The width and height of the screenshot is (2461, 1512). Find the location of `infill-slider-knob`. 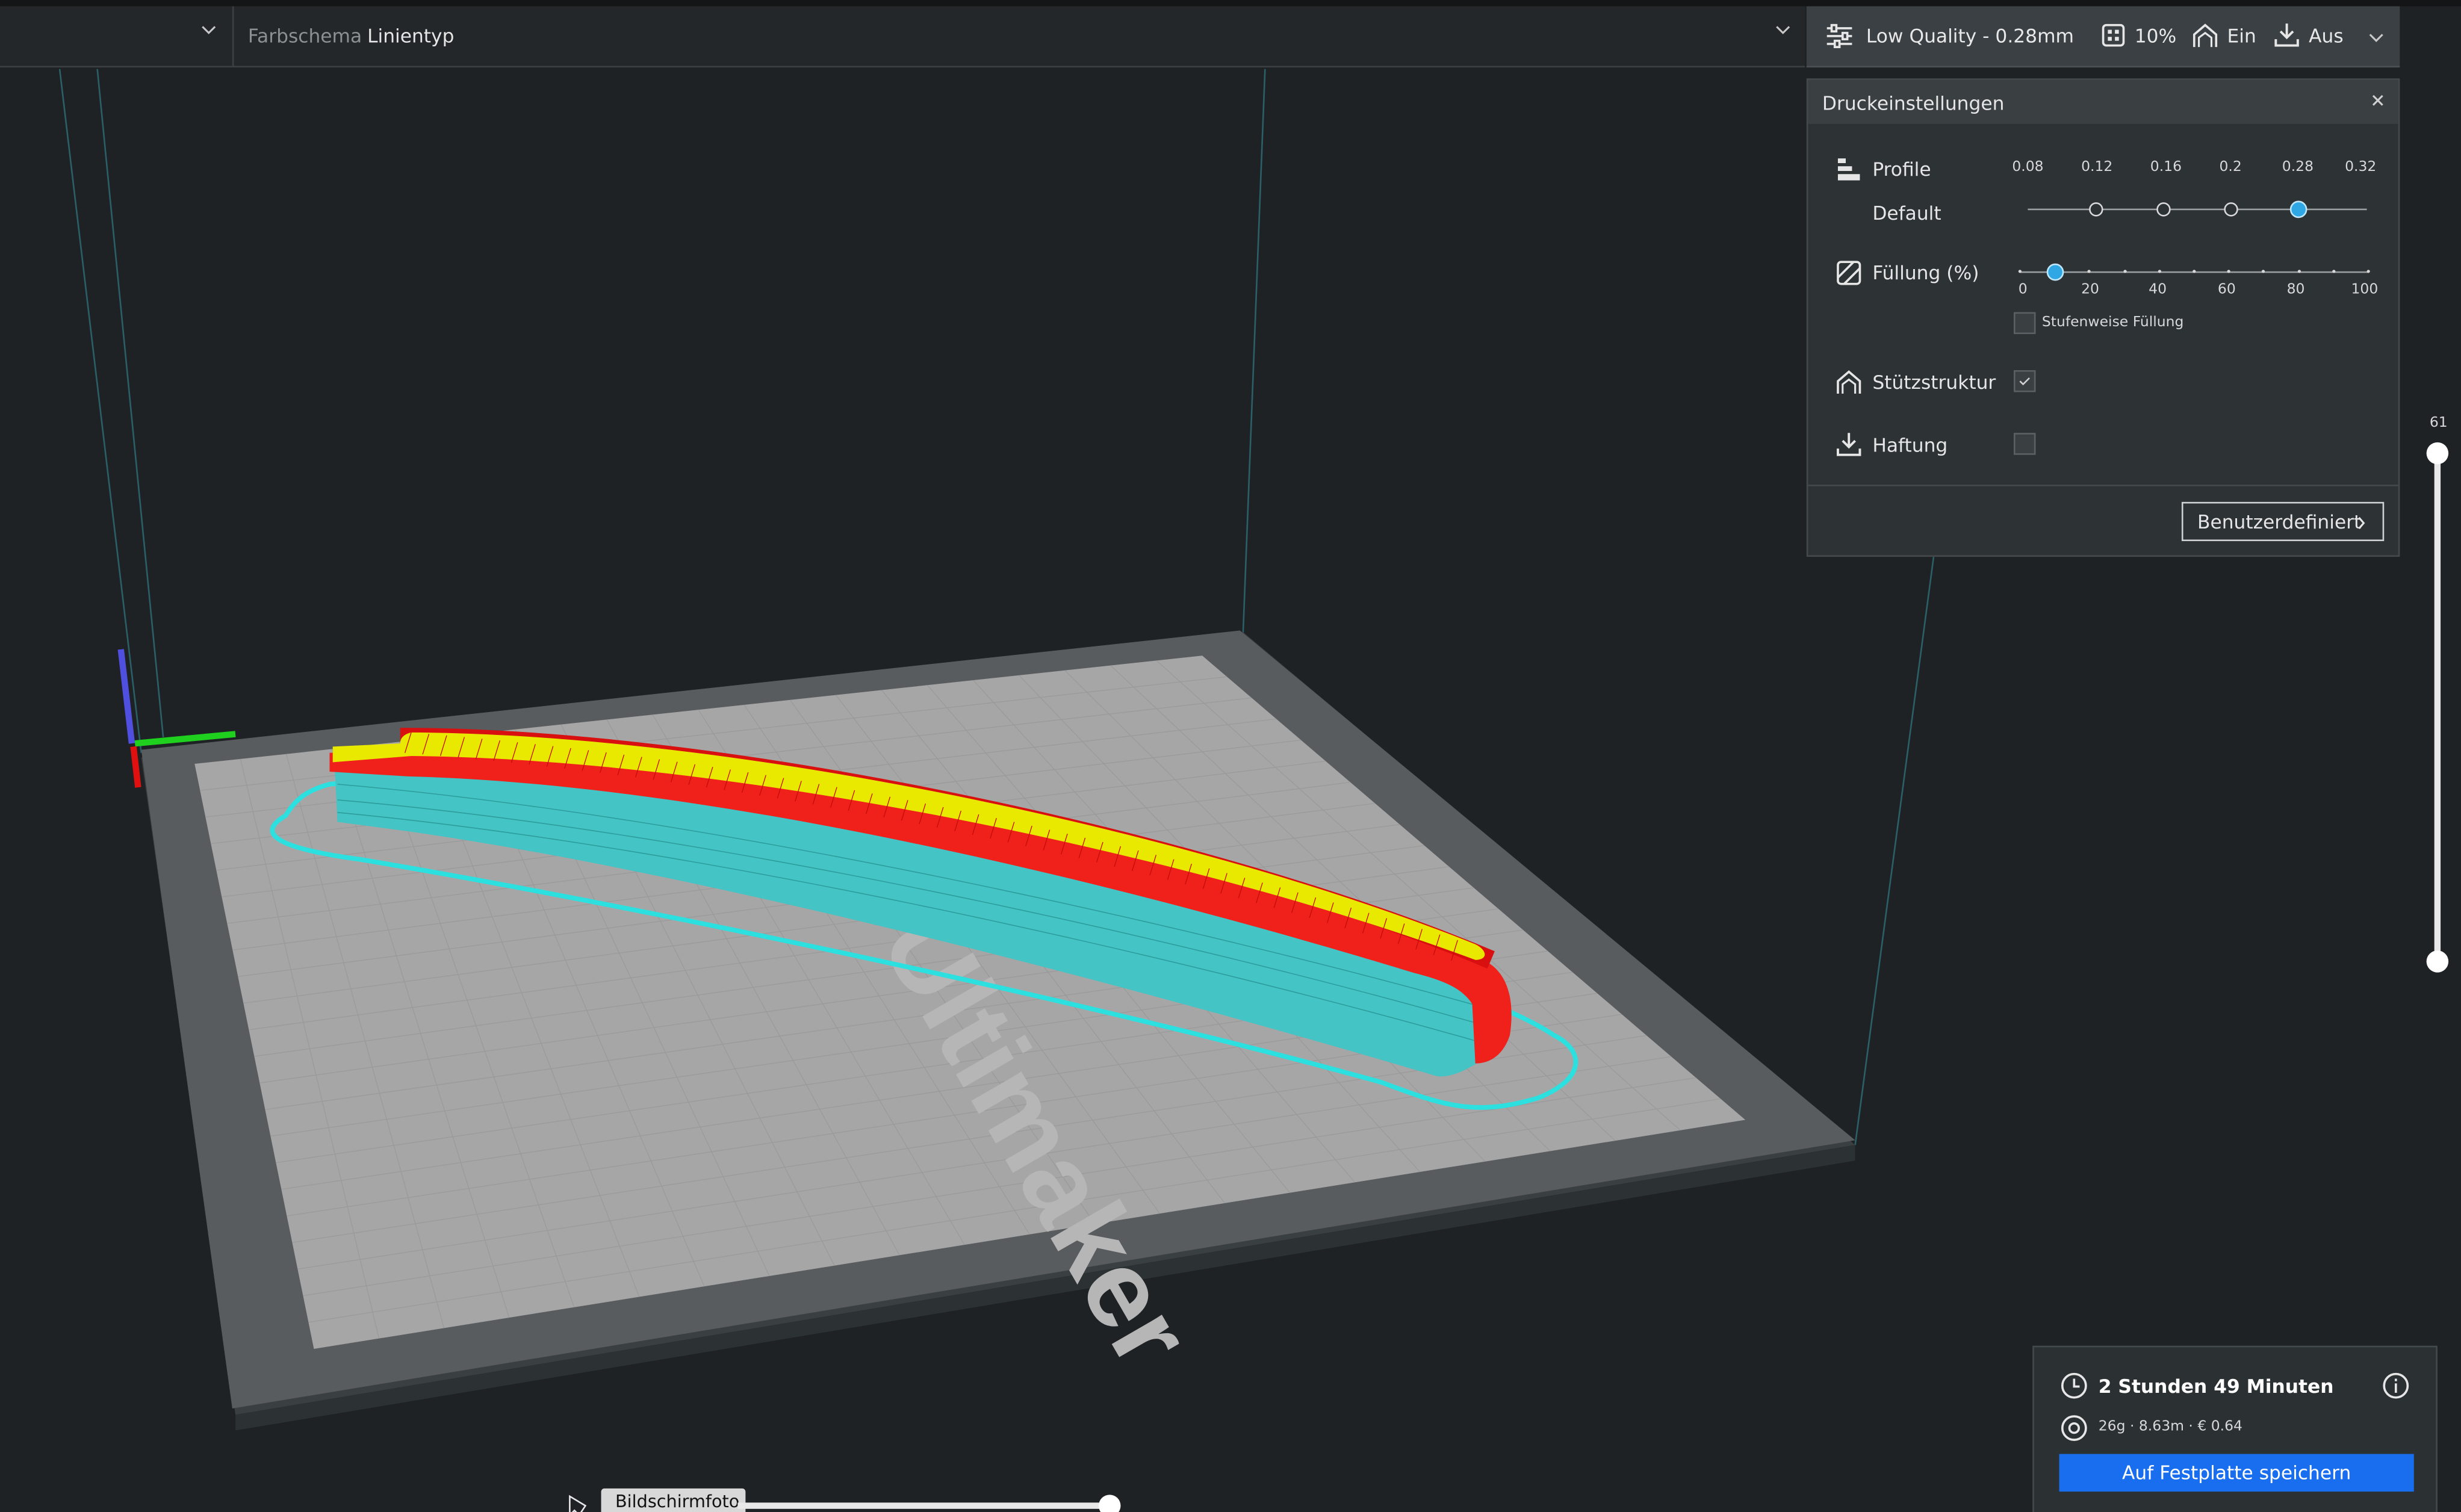

infill-slider-knob is located at coordinates (2055, 272).